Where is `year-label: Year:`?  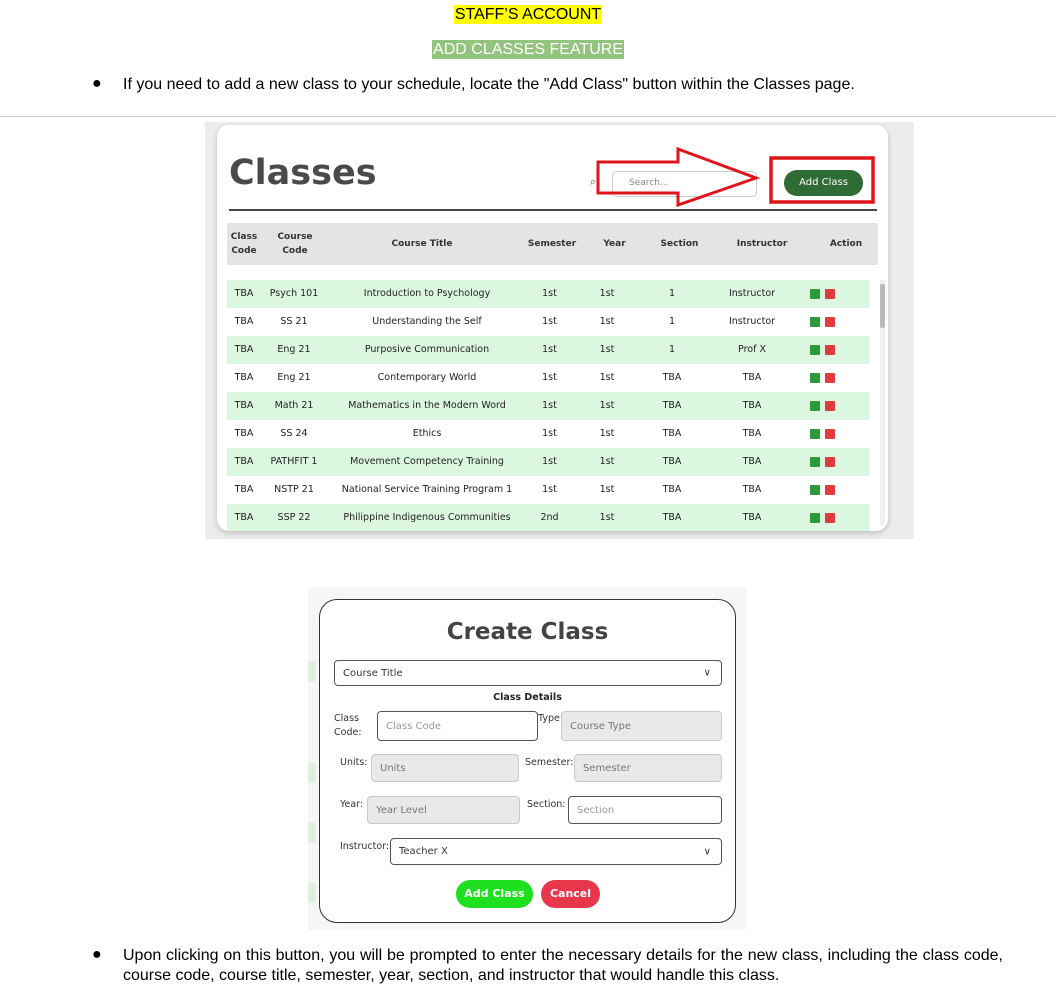 year-label: Year: is located at coordinates (352, 804).